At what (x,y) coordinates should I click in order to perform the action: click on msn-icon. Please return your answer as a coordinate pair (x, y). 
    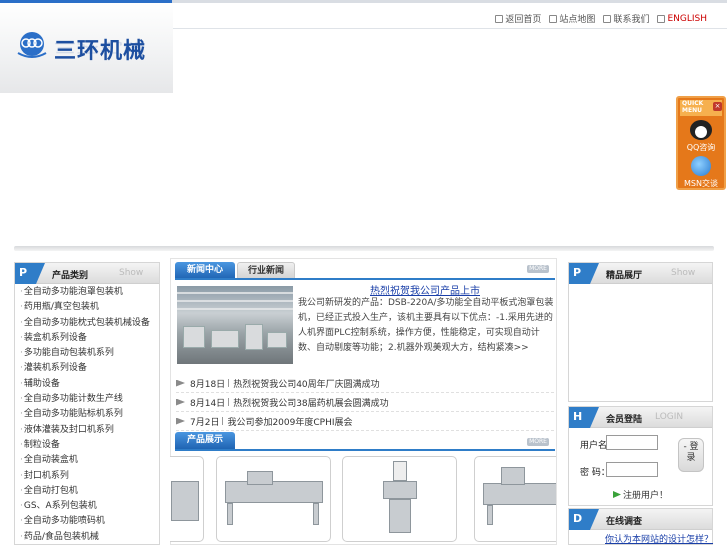
    Looking at the image, I should click on (701, 166).